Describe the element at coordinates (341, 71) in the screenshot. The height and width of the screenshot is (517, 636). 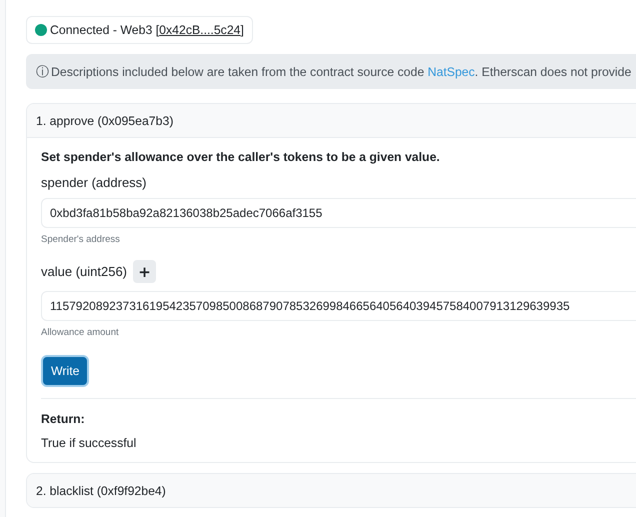
I see `notice-text: Descriptions included below are taken from the contract source code NatSpec. Etherscan does not provide` at that location.